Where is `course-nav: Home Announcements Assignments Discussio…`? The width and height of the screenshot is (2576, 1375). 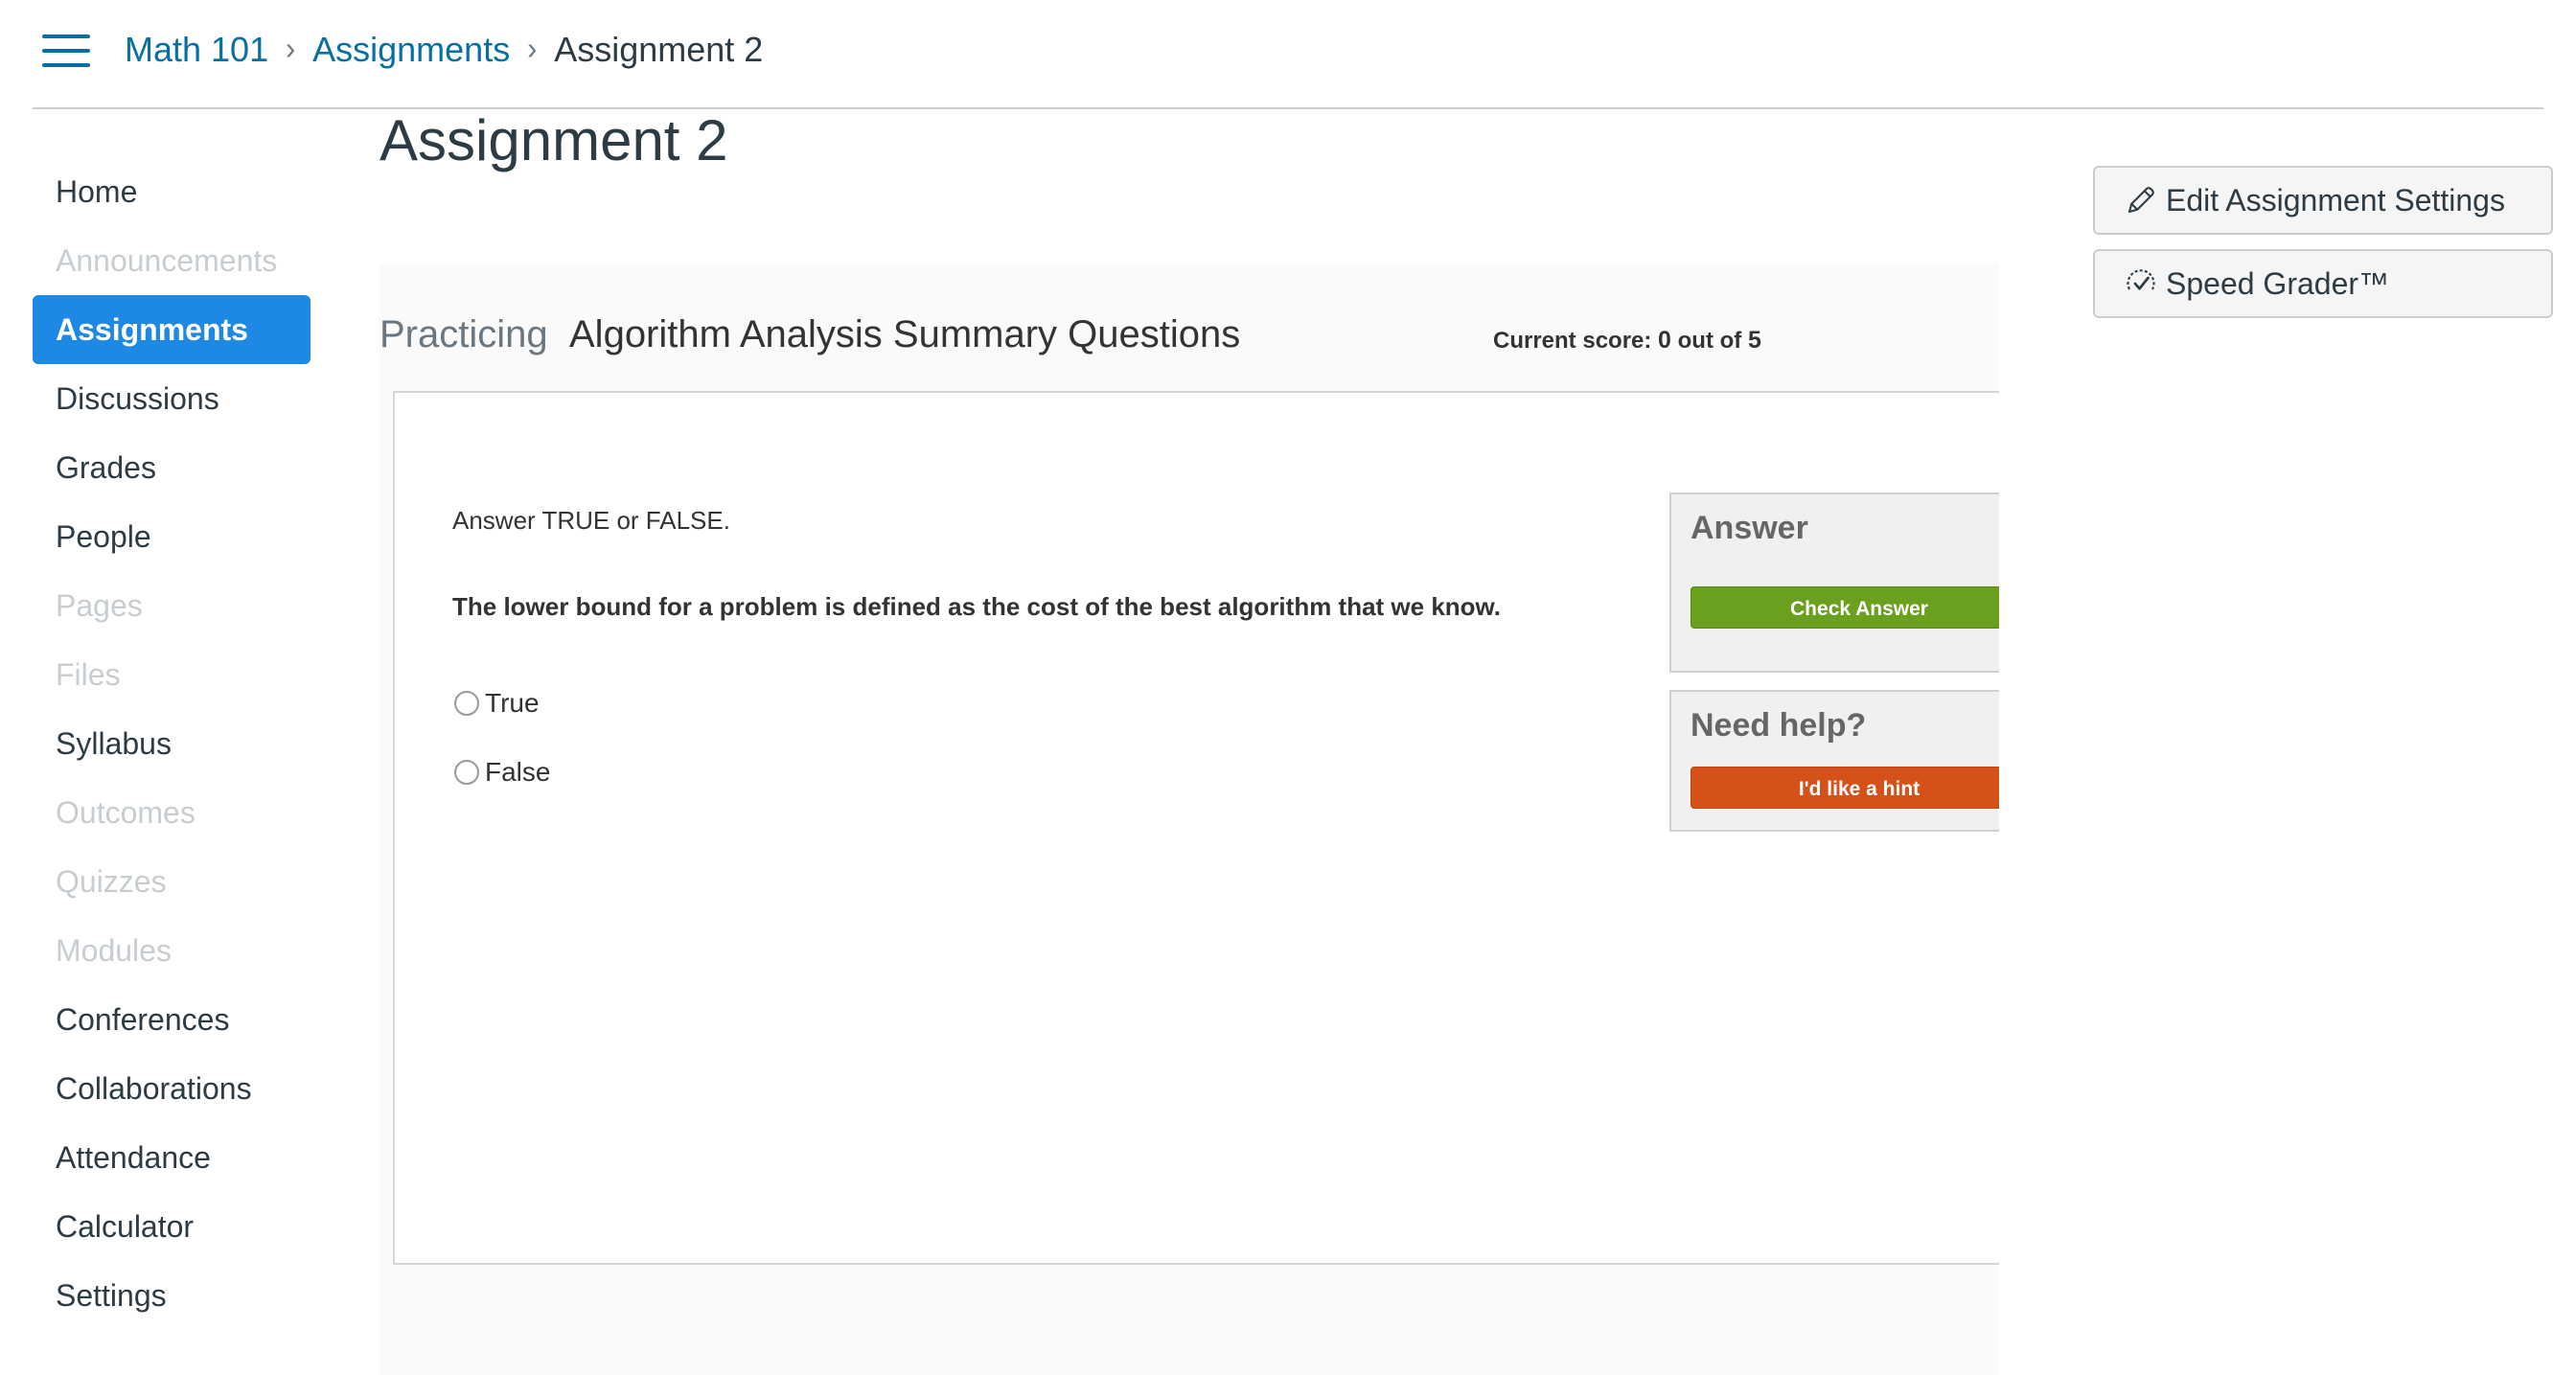
course-nav: Home Announcements Assignments Discussio… is located at coordinates (171, 744).